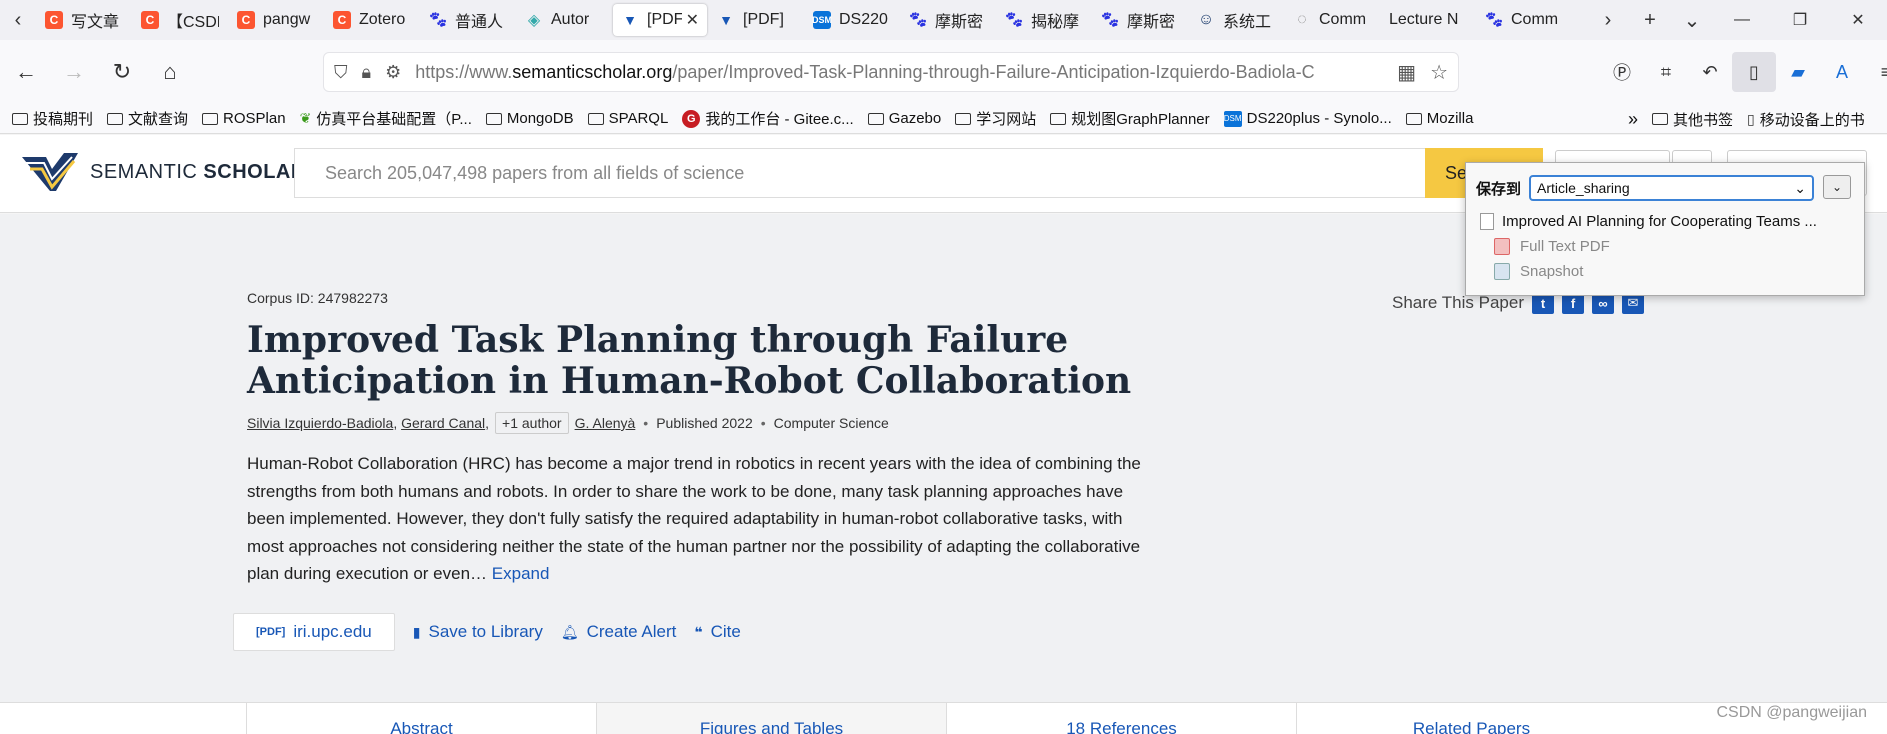 Image resolution: width=1887 pixels, height=734 pixels. What do you see at coordinates (1798, 72) in the screenshot?
I see `reader-icon: ▰` at bounding box center [1798, 72].